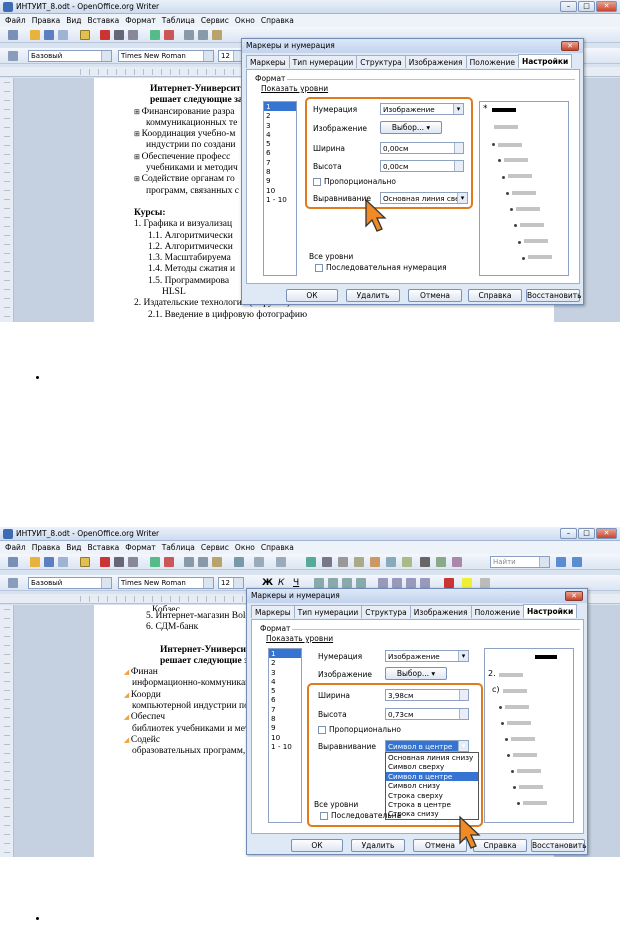  Describe the element at coordinates (280, 190) in the screenshot. I see `level-item: 10` at that location.